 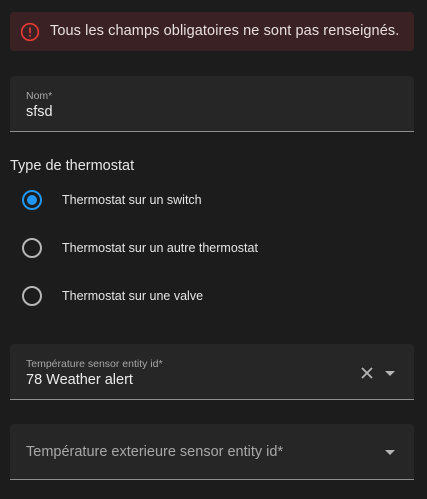 I want to click on radio-option-switch: Thermostat sur un switch, so click(x=112, y=200).